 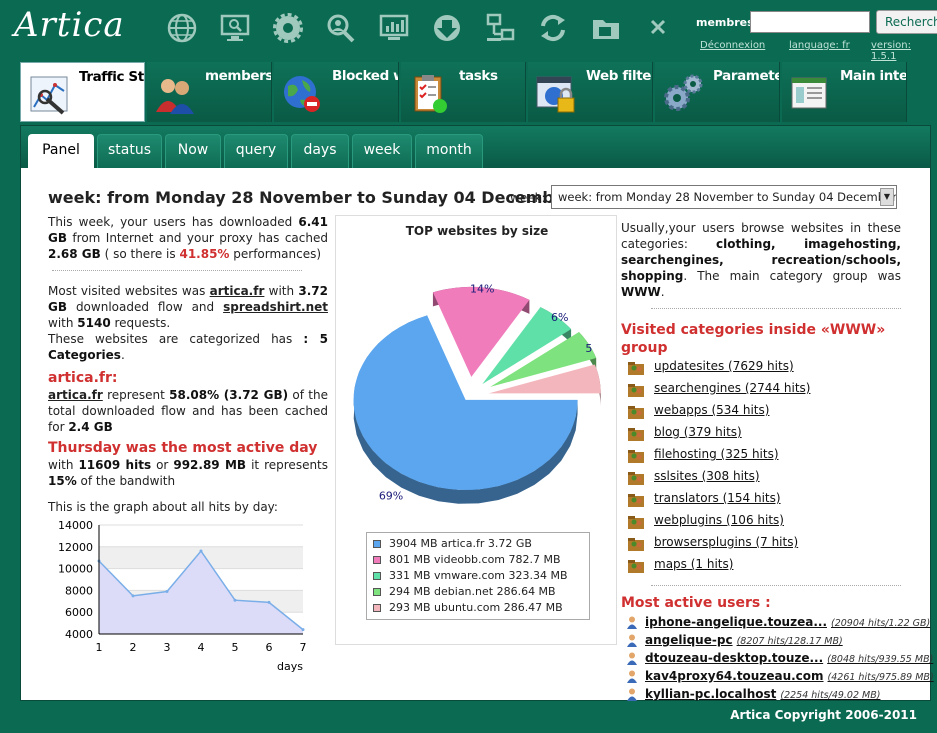 What do you see at coordinates (906, 22) in the screenshot?
I see `search-button: Recherch` at bounding box center [906, 22].